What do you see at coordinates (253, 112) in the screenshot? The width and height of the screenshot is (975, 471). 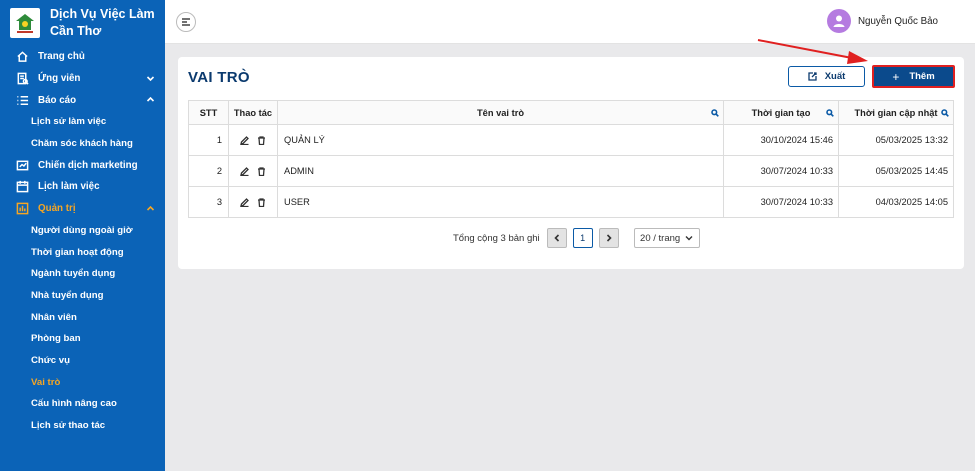 I see `column-header-actions: Thao tác` at bounding box center [253, 112].